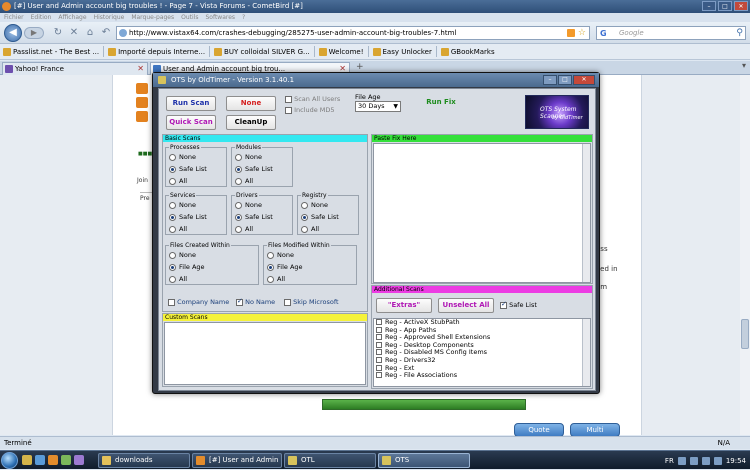 Image resolution: width=750 pixels, height=470 pixels. I want to click on processes-safelist-option: Safe List, so click(188, 169).